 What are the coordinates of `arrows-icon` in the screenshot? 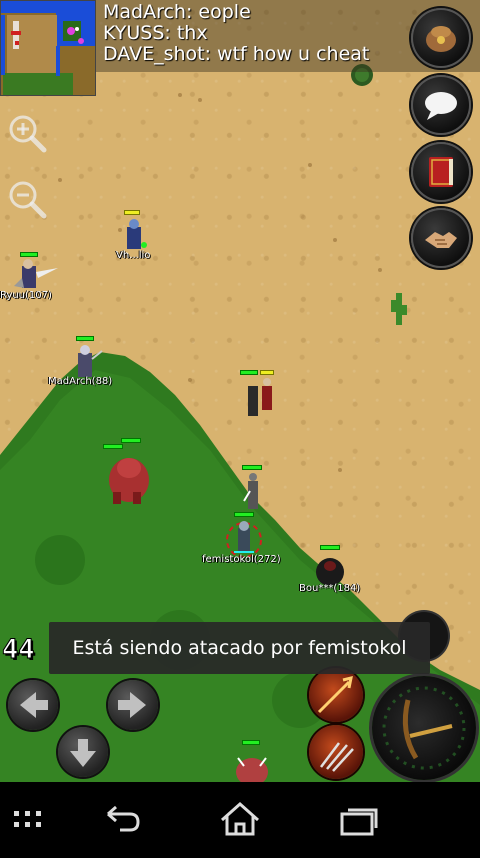 It's located at (337, 757).